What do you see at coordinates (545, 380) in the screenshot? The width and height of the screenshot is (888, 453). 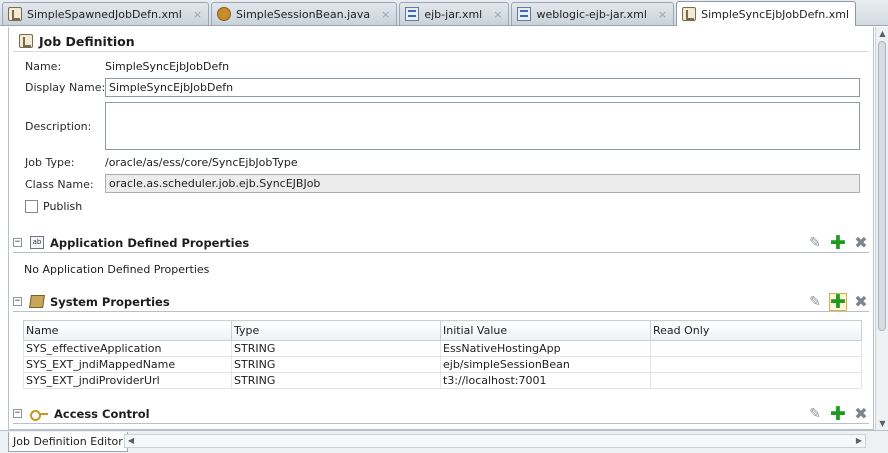 I see `cell-initial-value: t3://localhost:7001` at bounding box center [545, 380].